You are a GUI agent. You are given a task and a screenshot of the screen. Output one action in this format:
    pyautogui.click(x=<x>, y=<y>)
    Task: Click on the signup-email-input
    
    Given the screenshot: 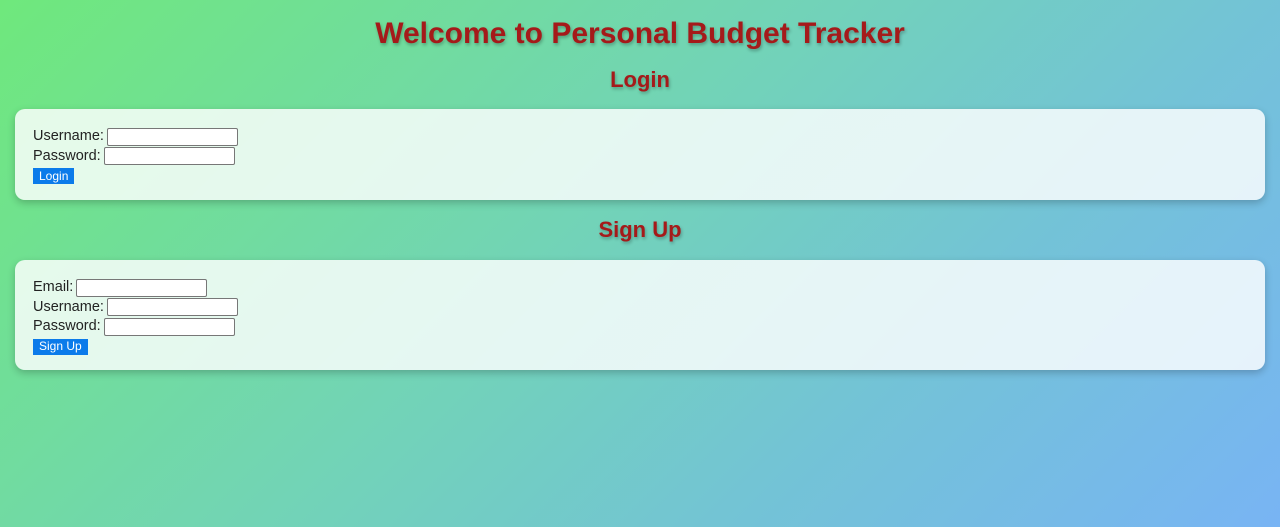 What is the action you would take?
    pyautogui.click(x=142, y=287)
    